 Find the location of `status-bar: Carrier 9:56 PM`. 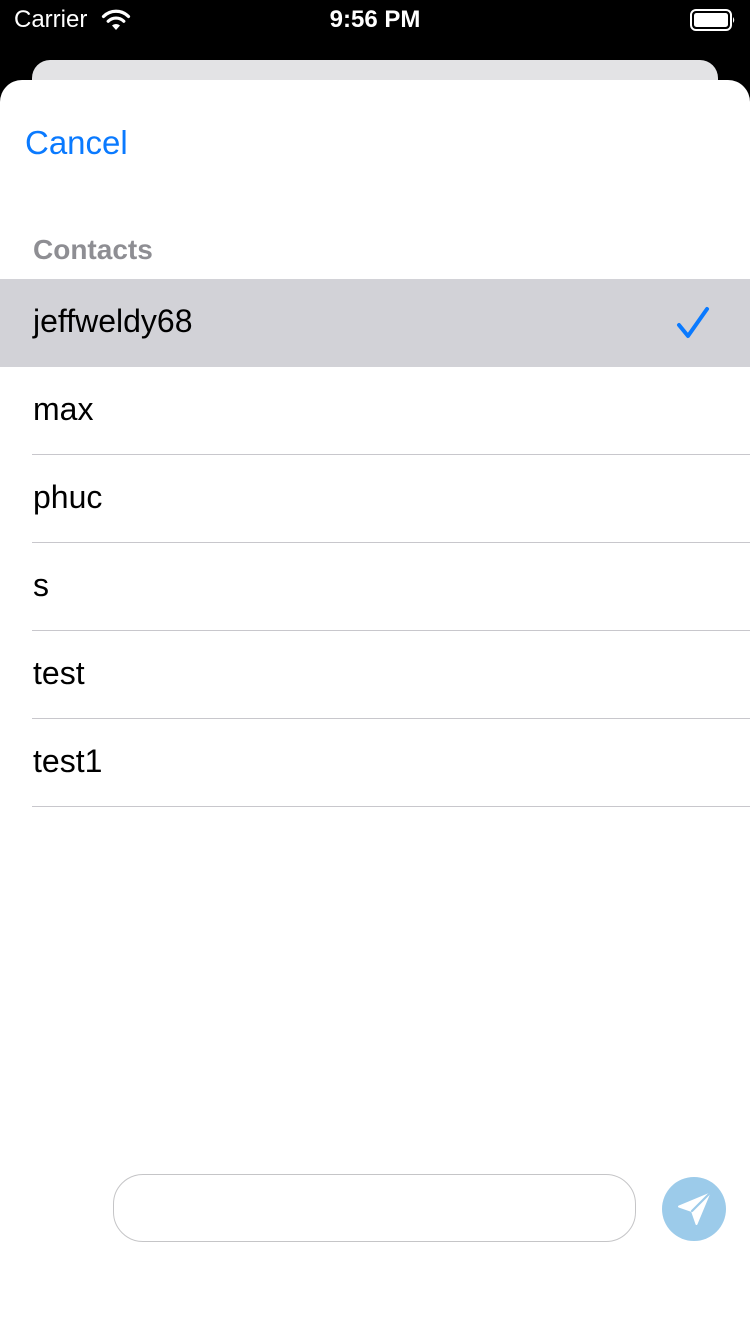

status-bar: Carrier 9:56 PM is located at coordinates (375, 20).